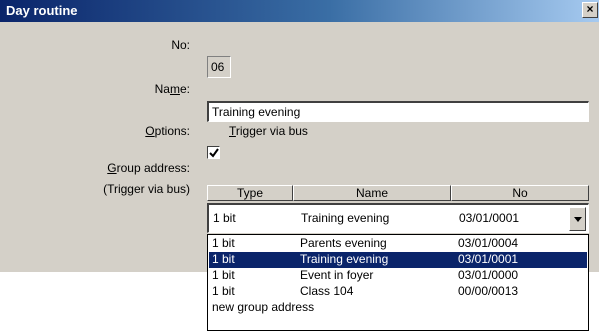 The height and width of the screenshot is (333, 599). What do you see at coordinates (398, 244) in the screenshot?
I see `list-item: 1 bit Parents evening 03/01/0004` at bounding box center [398, 244].